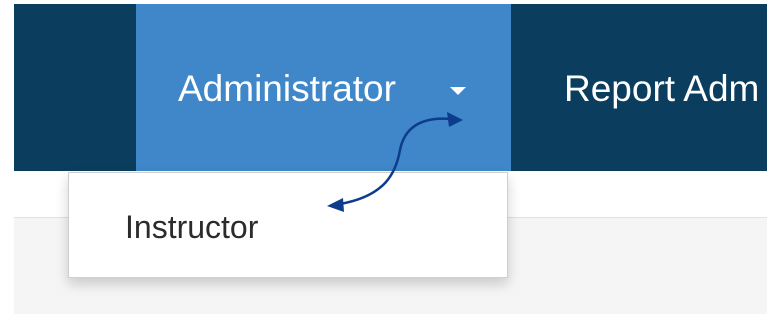  I want to click on dropdown-item-instructor: Instructor, so click(288, 225).